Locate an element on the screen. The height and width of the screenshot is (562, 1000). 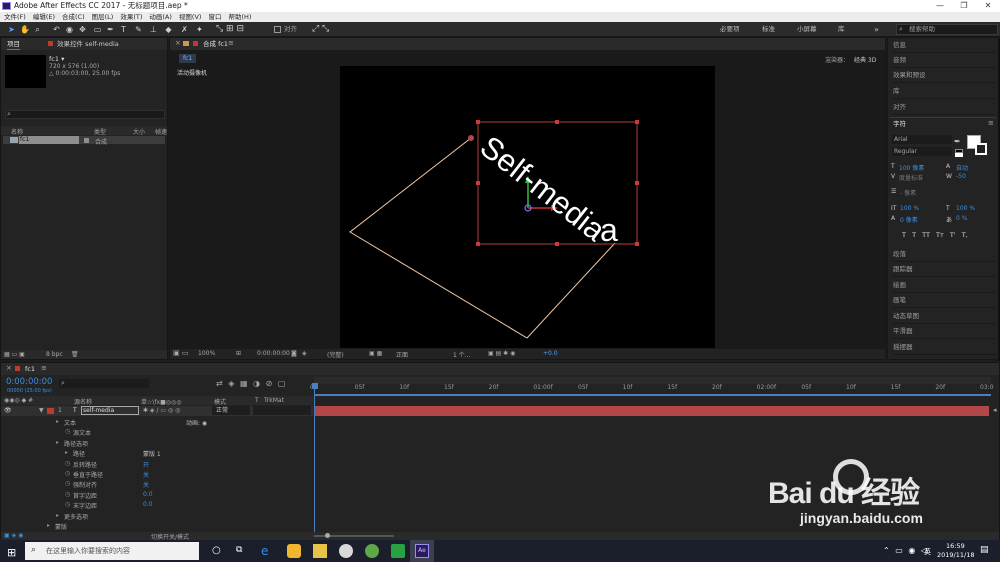
snap-icons: ⤢ ⤡ is located at coordinates (320, 29).